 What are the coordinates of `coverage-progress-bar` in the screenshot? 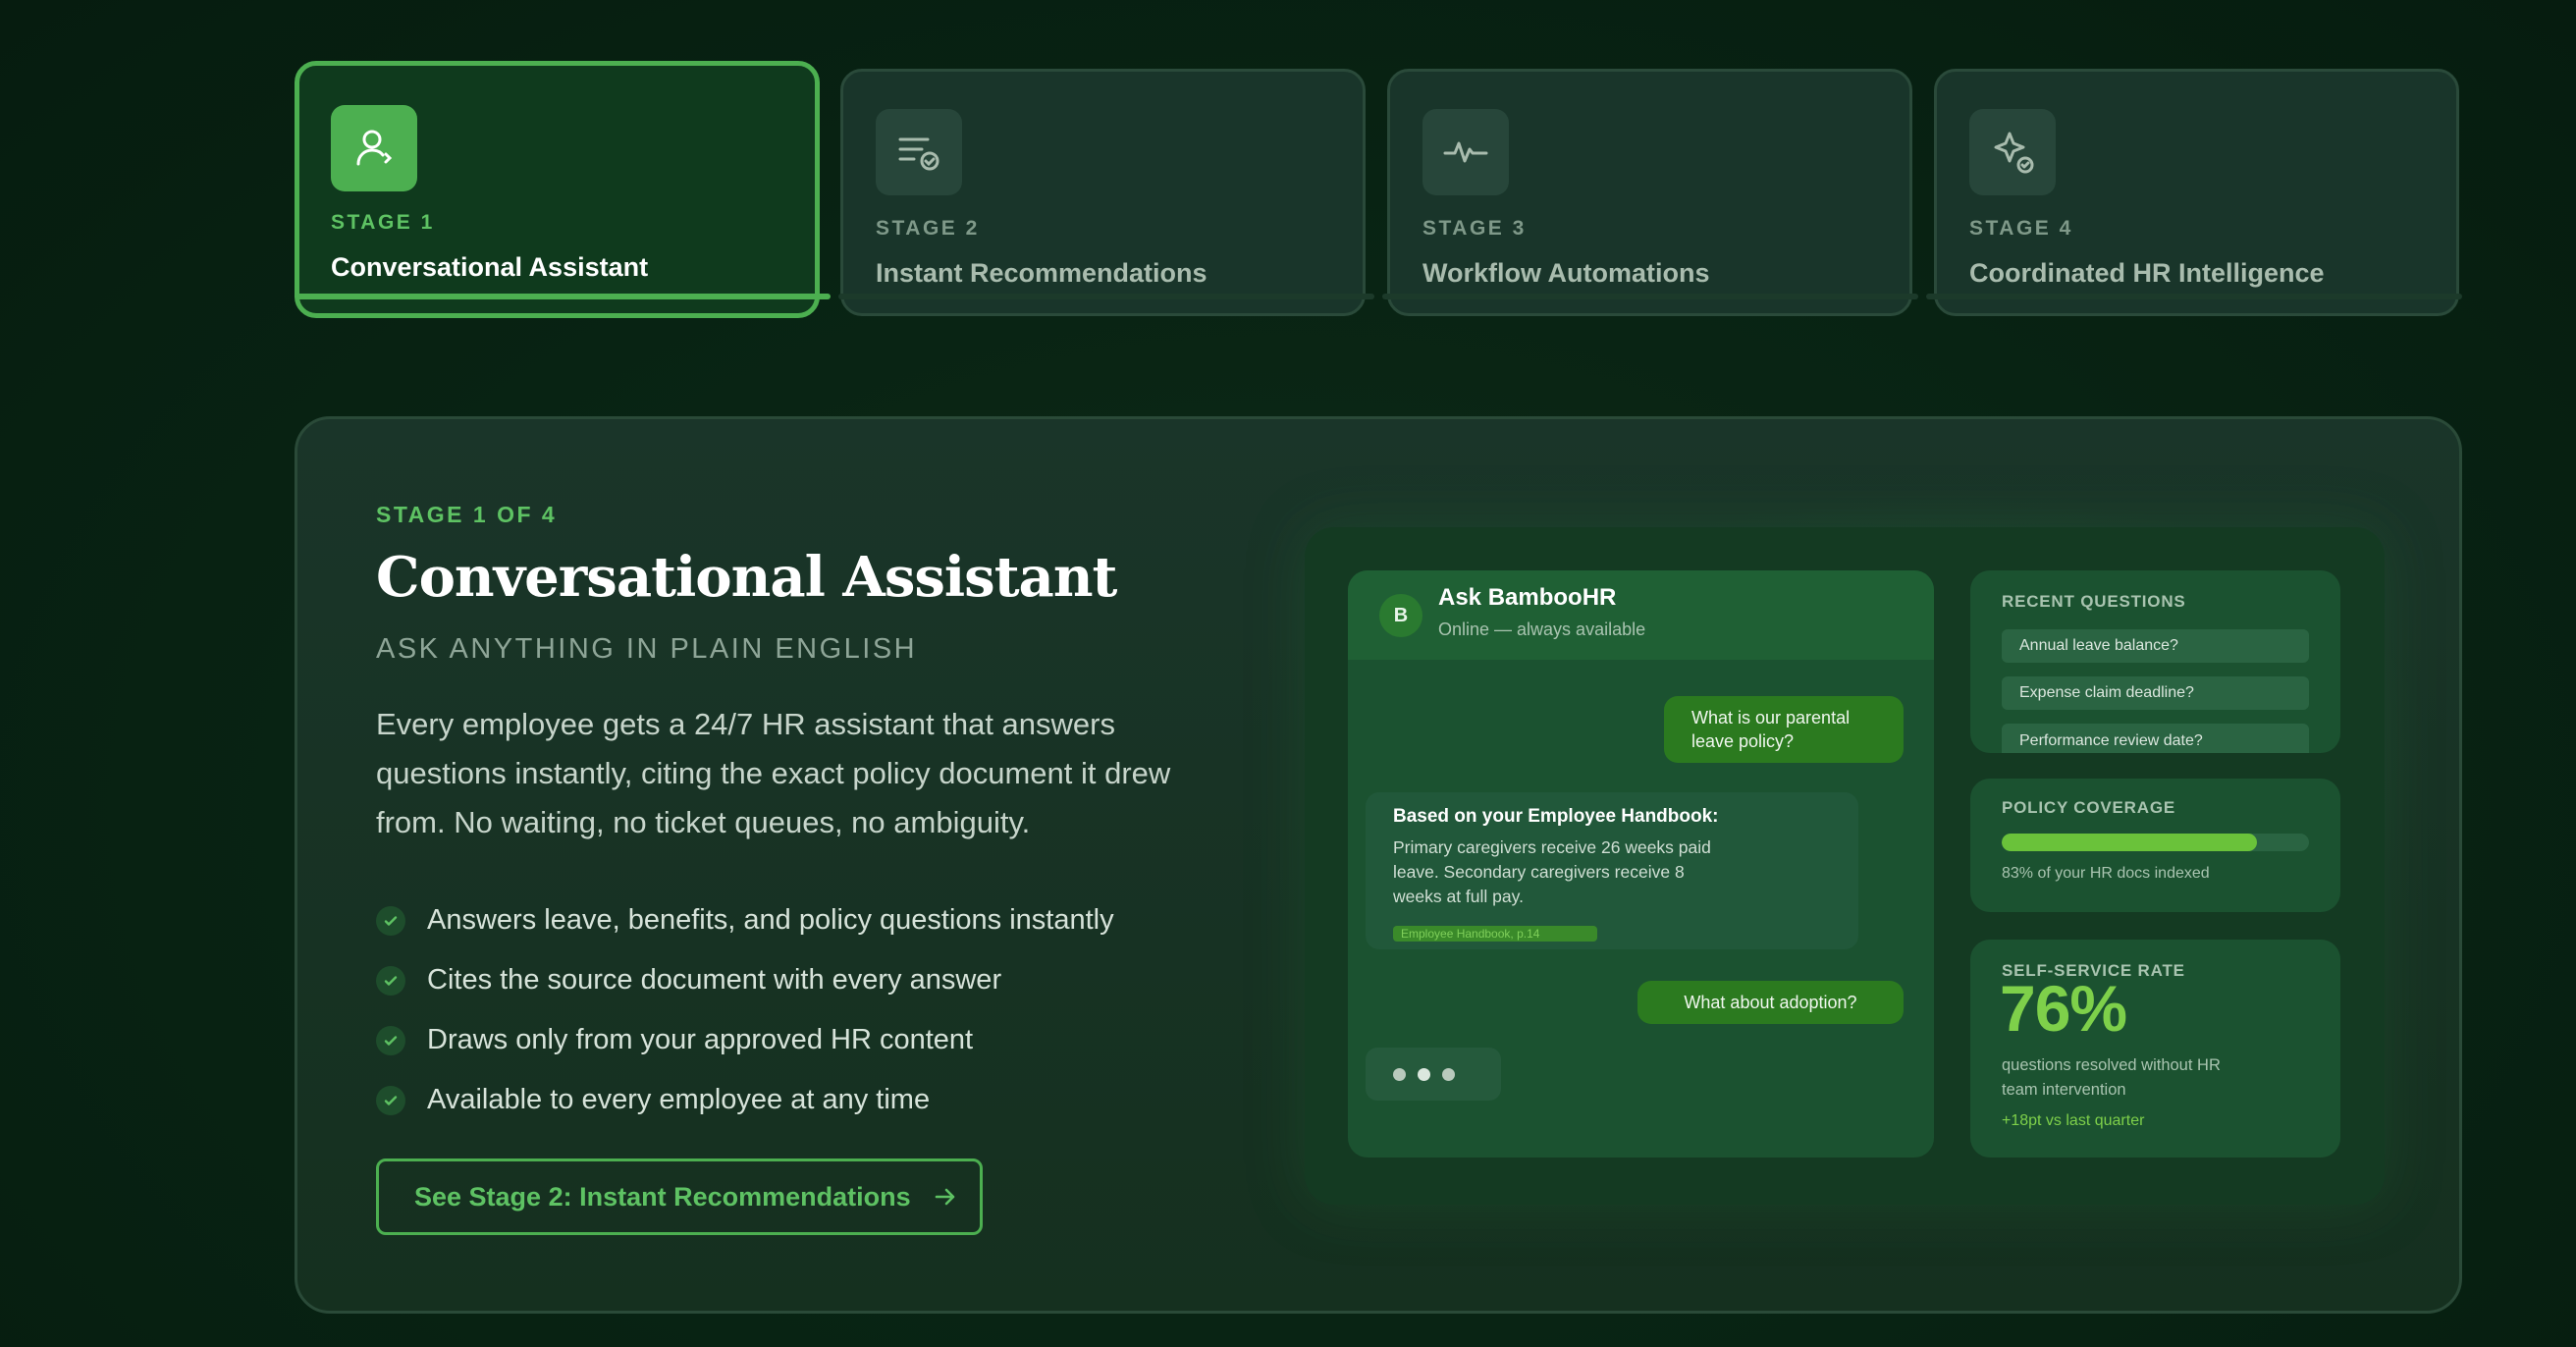 It's located at (2155, 843).